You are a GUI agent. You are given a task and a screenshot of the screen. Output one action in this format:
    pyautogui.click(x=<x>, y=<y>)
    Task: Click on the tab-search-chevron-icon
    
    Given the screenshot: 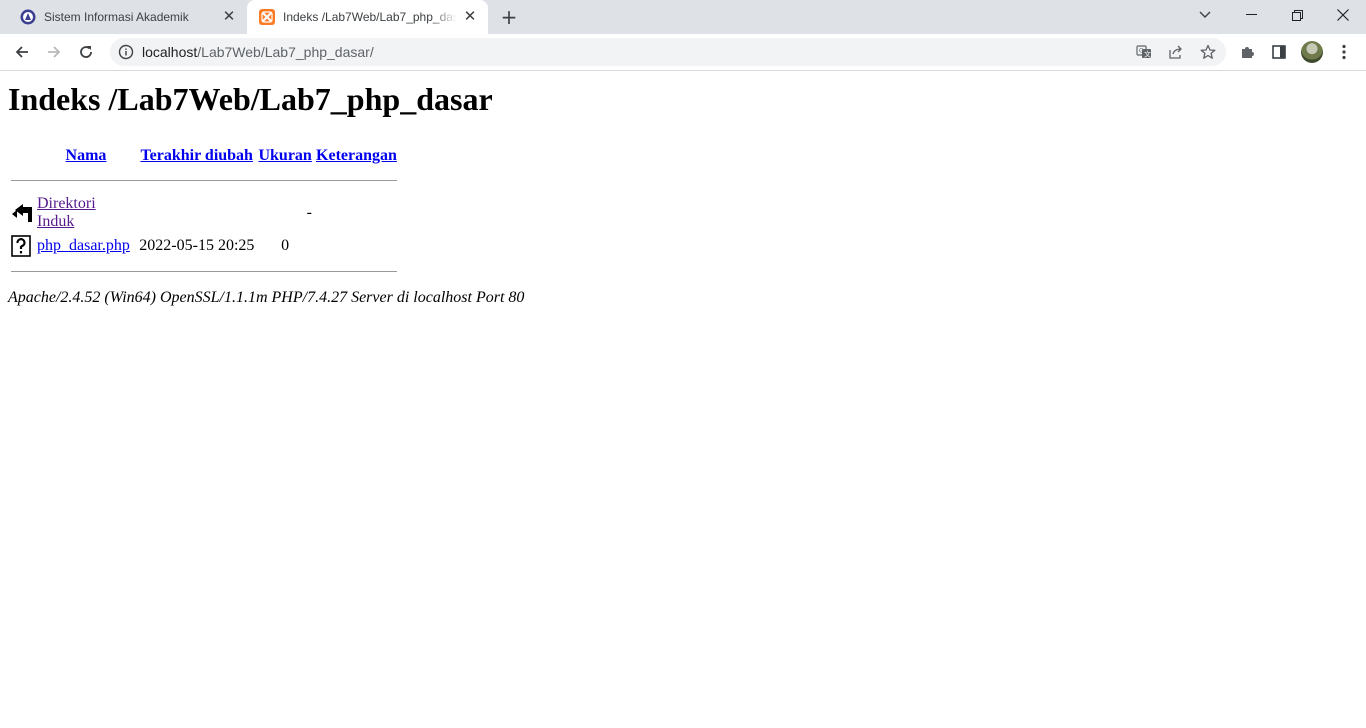 What is the action you would take?
    pyautogui.click(x=1205, y=15)
    